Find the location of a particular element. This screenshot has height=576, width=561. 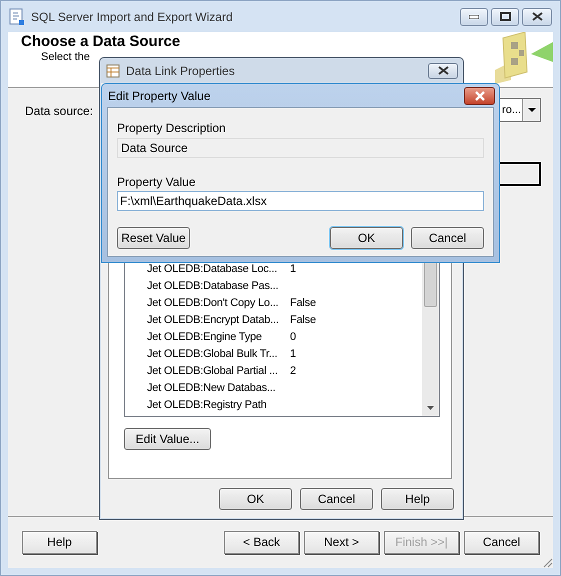

wizard-button: Next > is located at coordinates (341, 542).